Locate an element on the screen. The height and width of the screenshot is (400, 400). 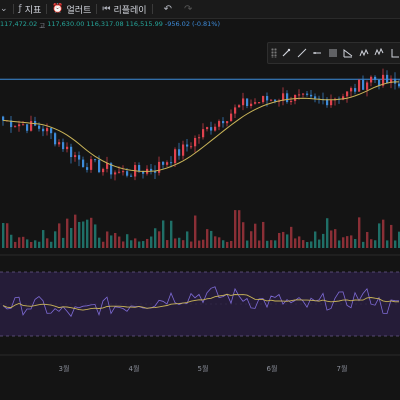
toolbar-divider is located at coordinates (152, 9).